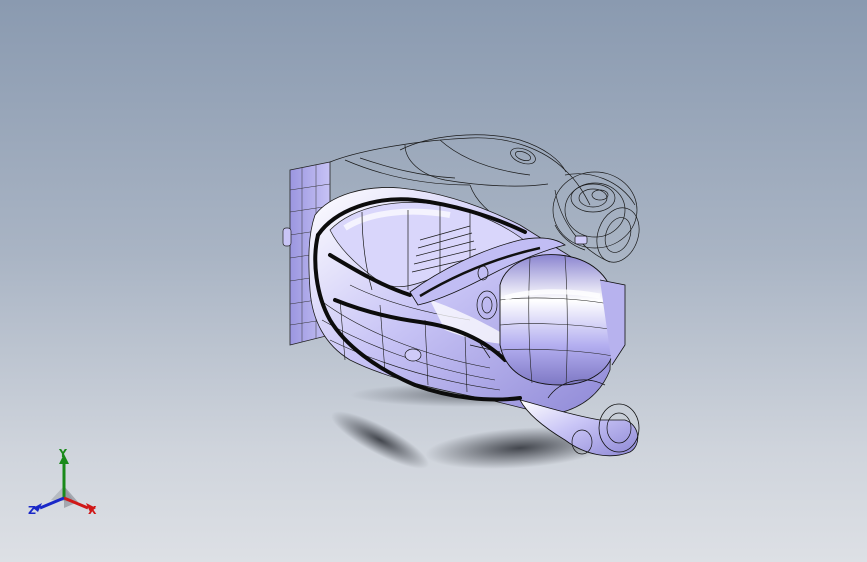 The height and width of the screenshot is (562, 867). I want to click on x-axis-label: X, so click(92, 510).